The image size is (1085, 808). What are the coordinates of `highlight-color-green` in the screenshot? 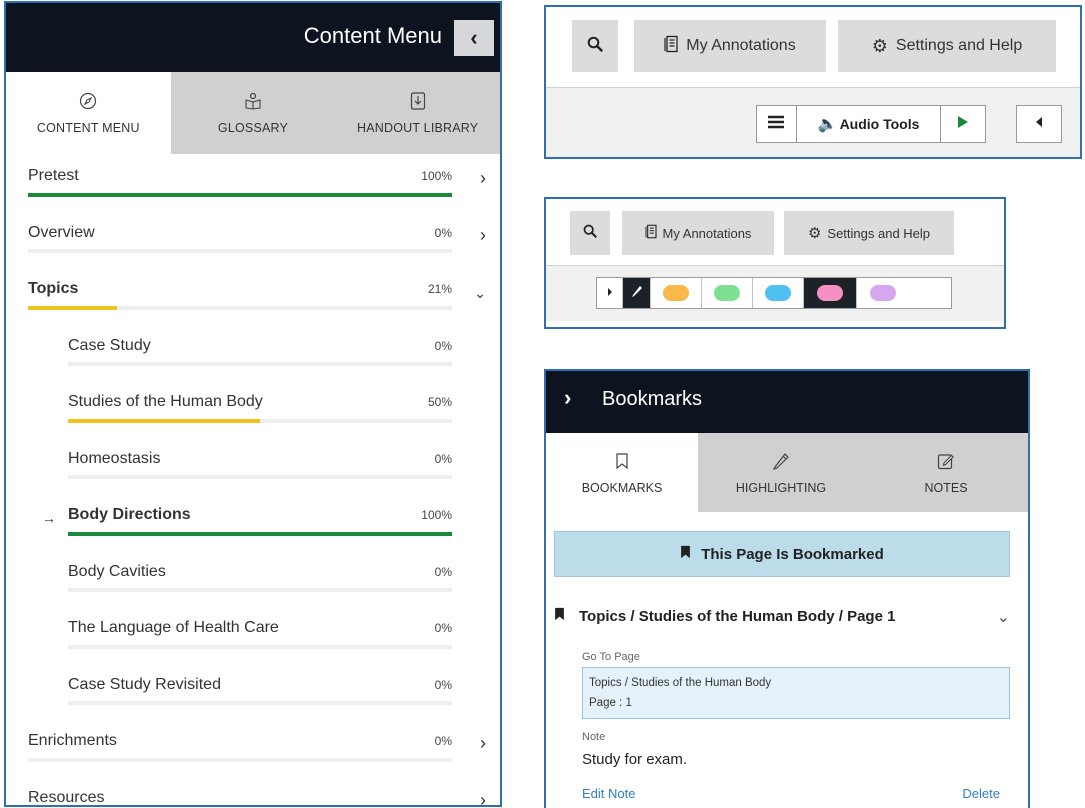 It's located at (727, 293).